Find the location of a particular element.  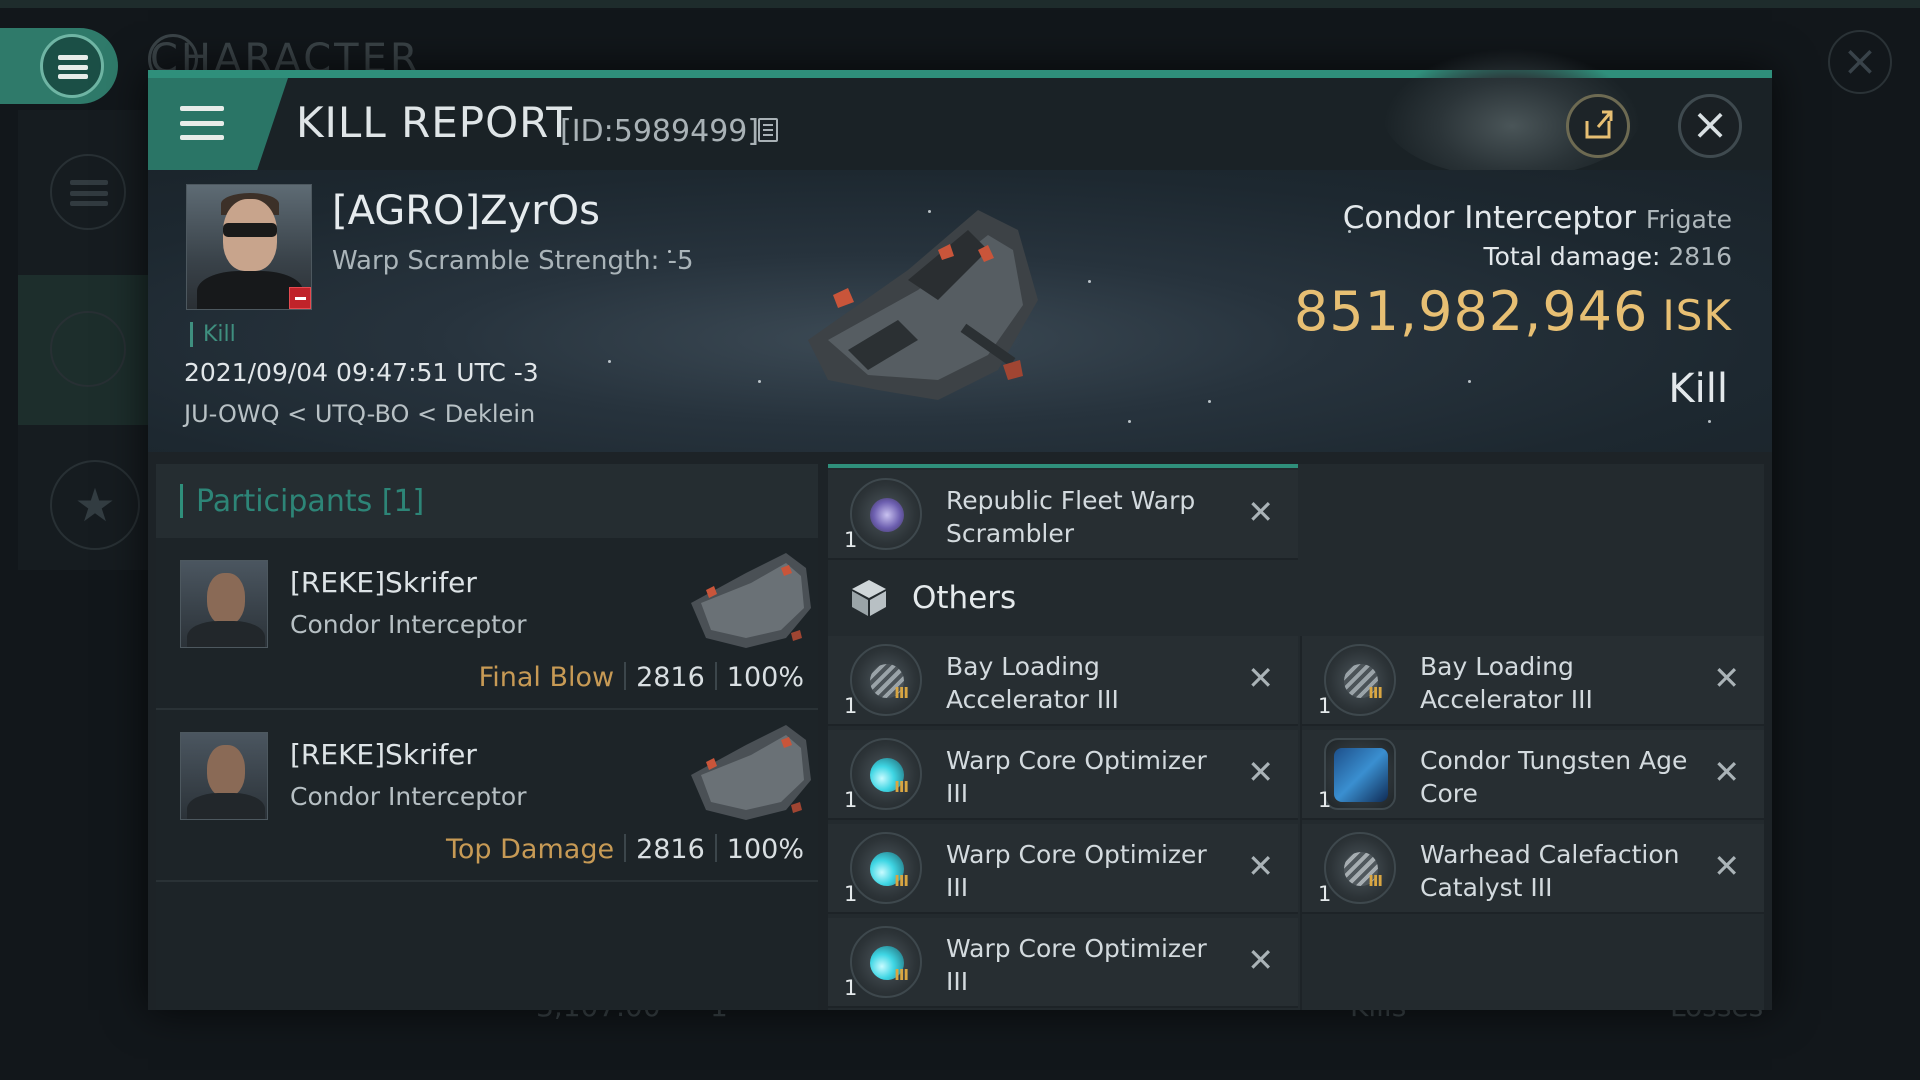

background-sidebar: ★ is located at coordinates (83, 340).